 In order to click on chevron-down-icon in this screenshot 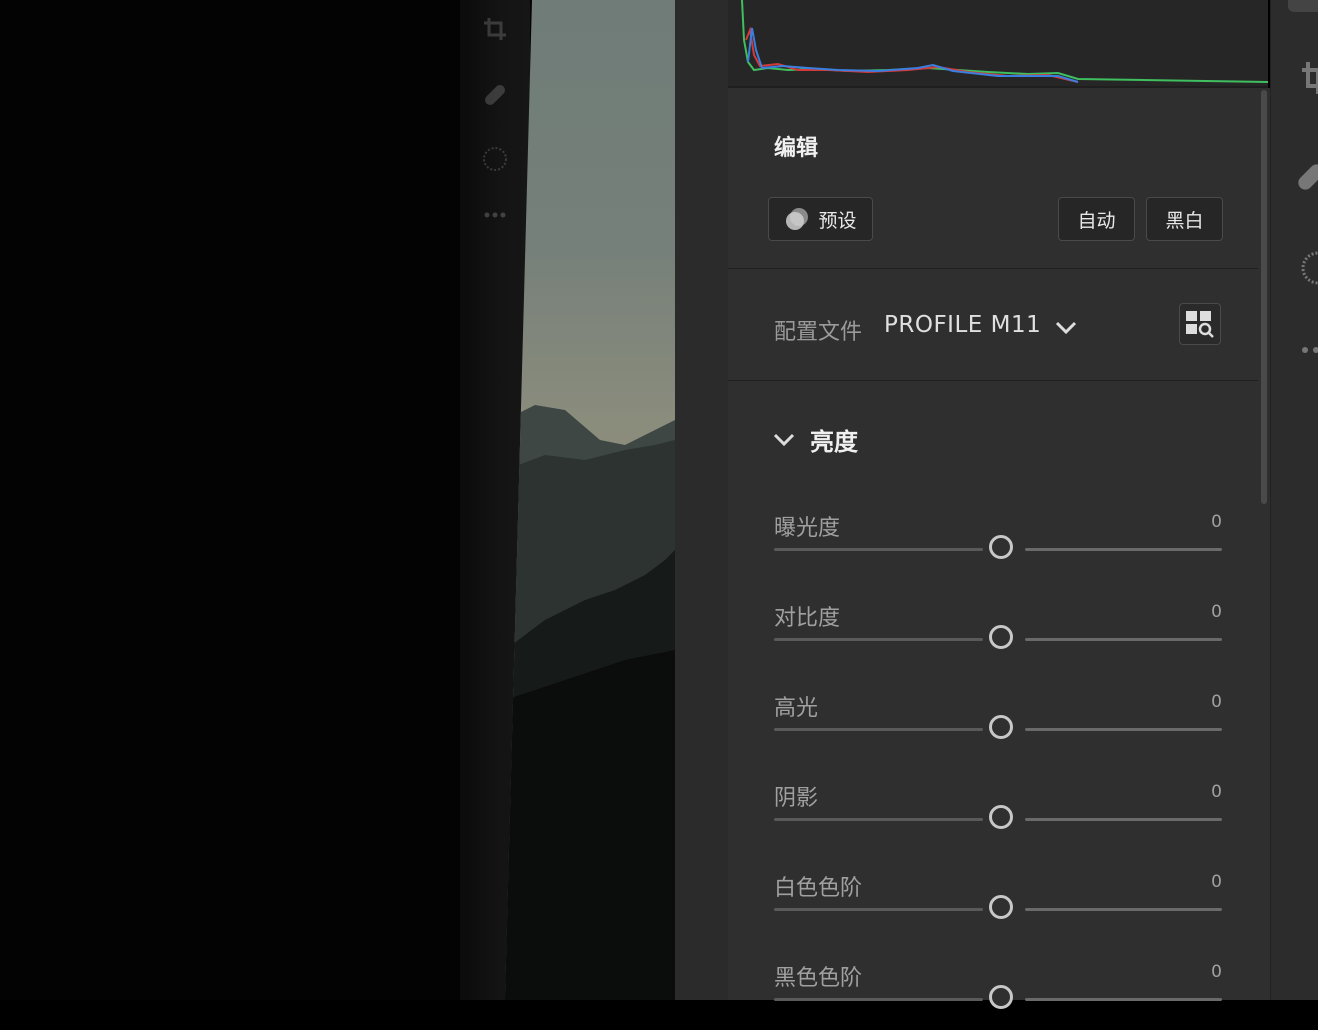, I will do `click(1066, 328)`.